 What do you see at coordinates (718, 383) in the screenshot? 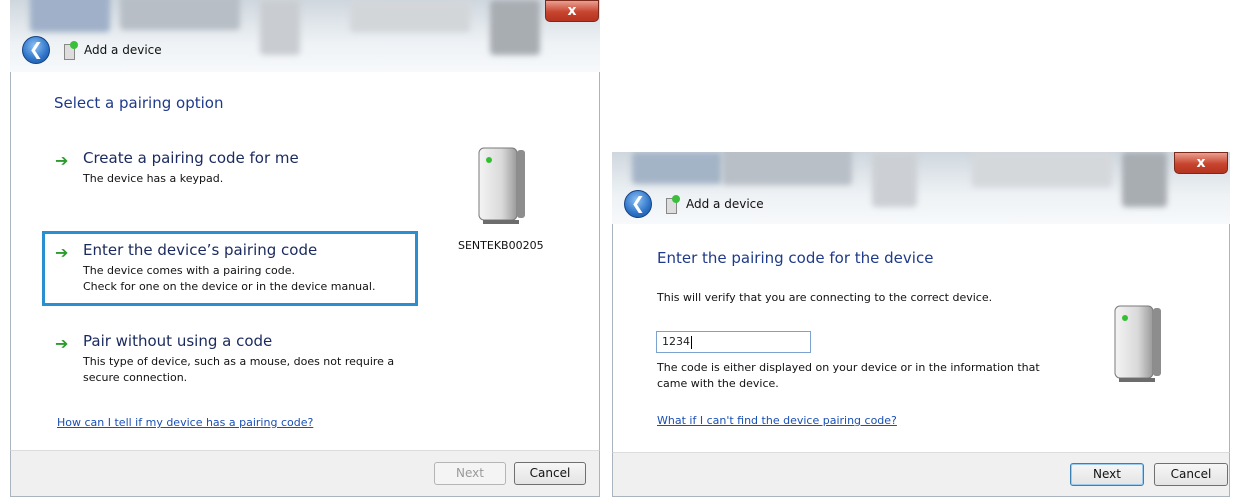
I see `hint-line: came with the device.` at bounding box center [718, 383].